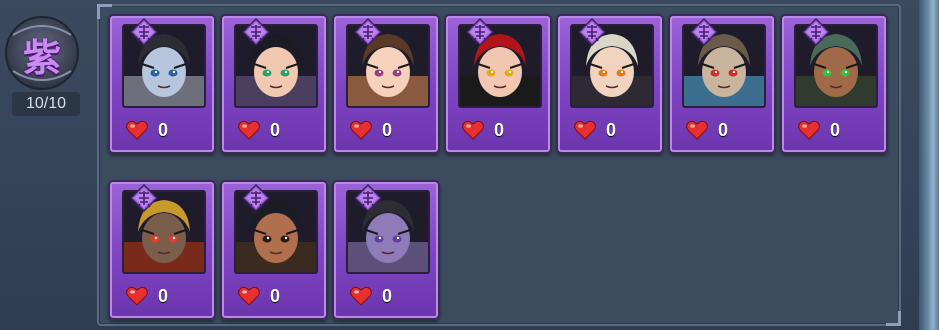 This screenshot has width=939, height=330. I want to click on rank-count-label: 10/10, so click(46, 104).